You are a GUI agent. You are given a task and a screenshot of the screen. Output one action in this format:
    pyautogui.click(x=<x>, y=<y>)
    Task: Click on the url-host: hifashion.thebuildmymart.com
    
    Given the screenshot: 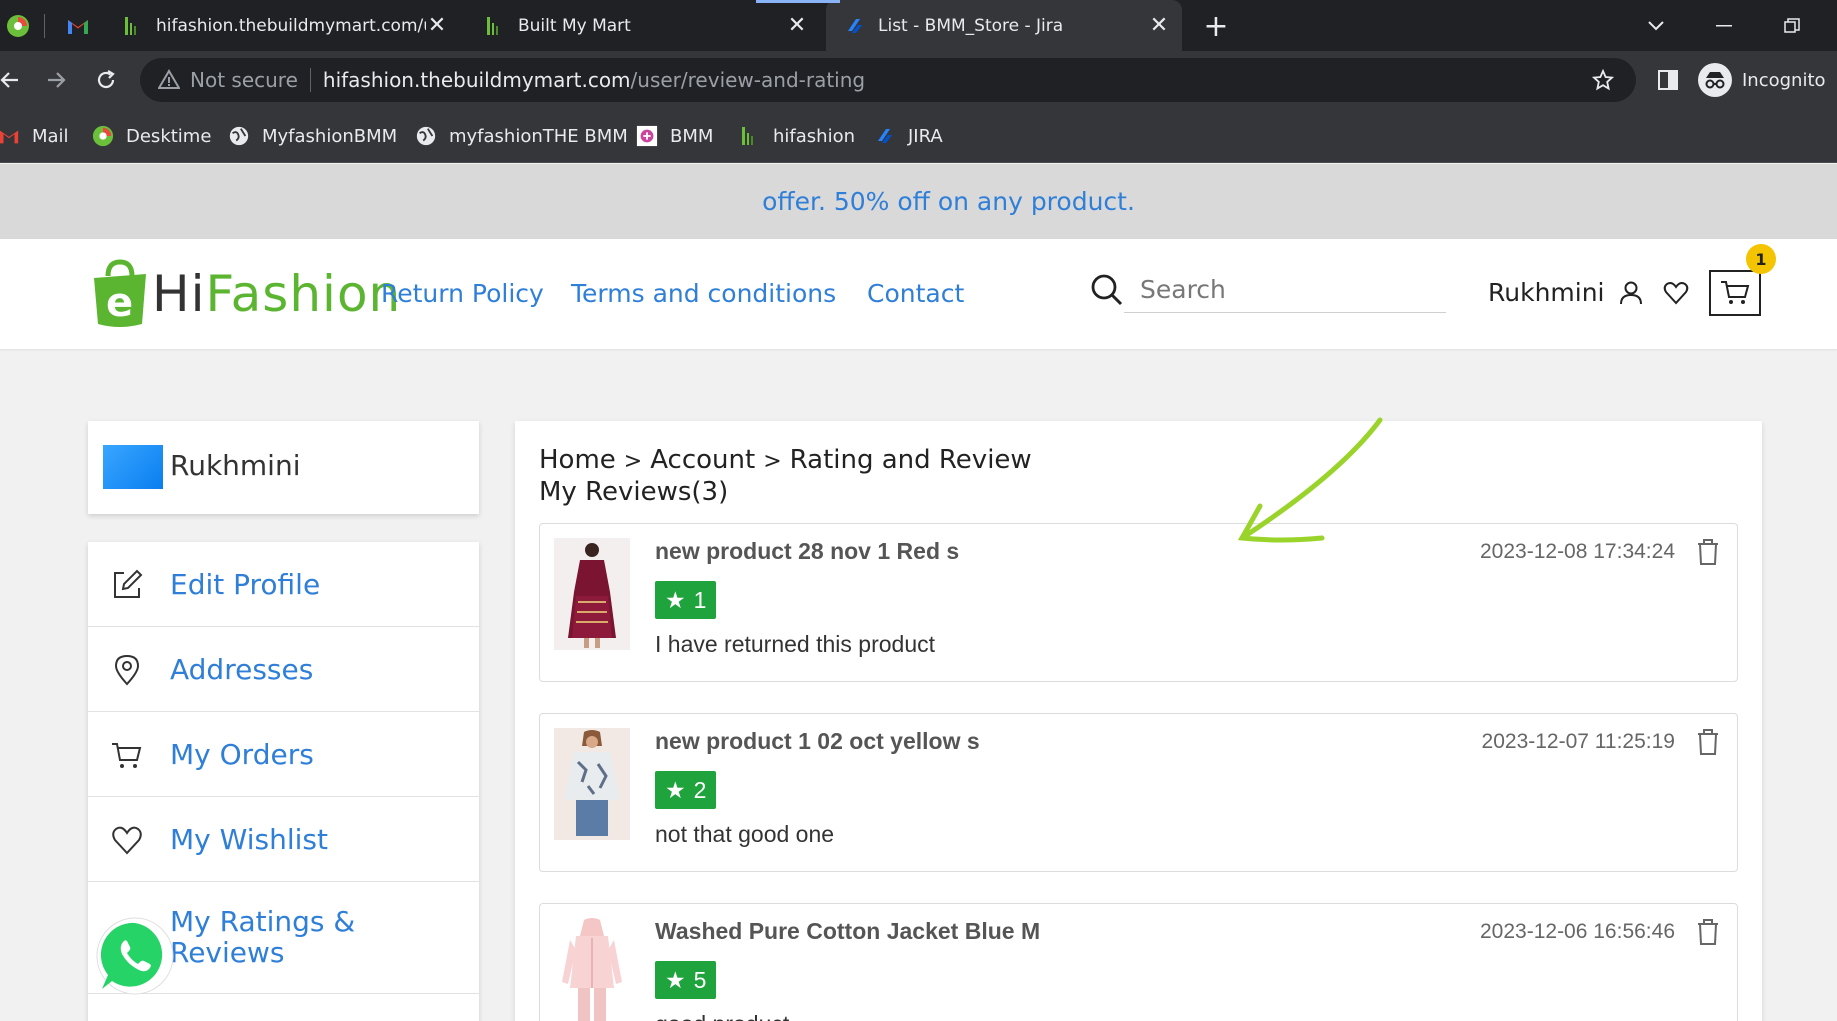 What is the action you would take?
    pyautogui.click(x=476, y=80)
    